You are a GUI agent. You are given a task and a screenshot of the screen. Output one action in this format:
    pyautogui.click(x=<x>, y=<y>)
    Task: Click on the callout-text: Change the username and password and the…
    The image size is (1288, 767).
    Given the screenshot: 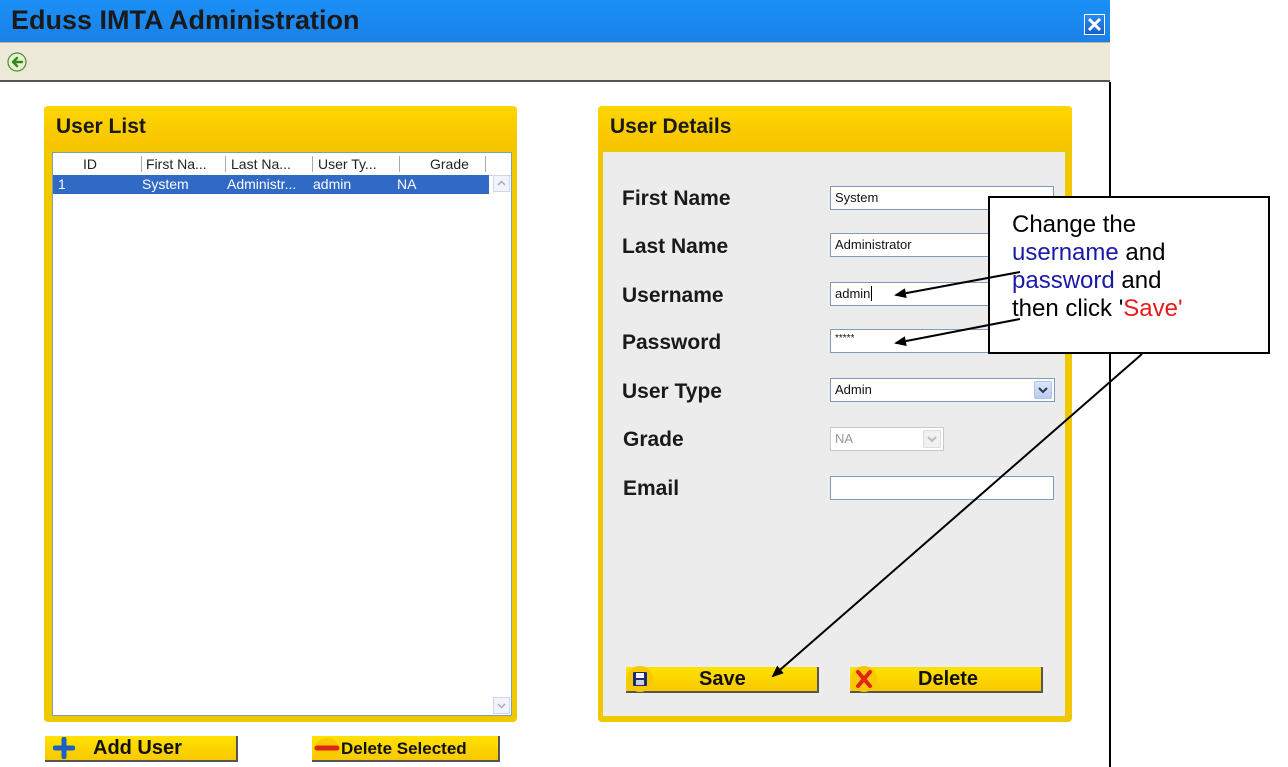 What is the action you would take?
    pyautogui.click(x=1142, y=267)
    